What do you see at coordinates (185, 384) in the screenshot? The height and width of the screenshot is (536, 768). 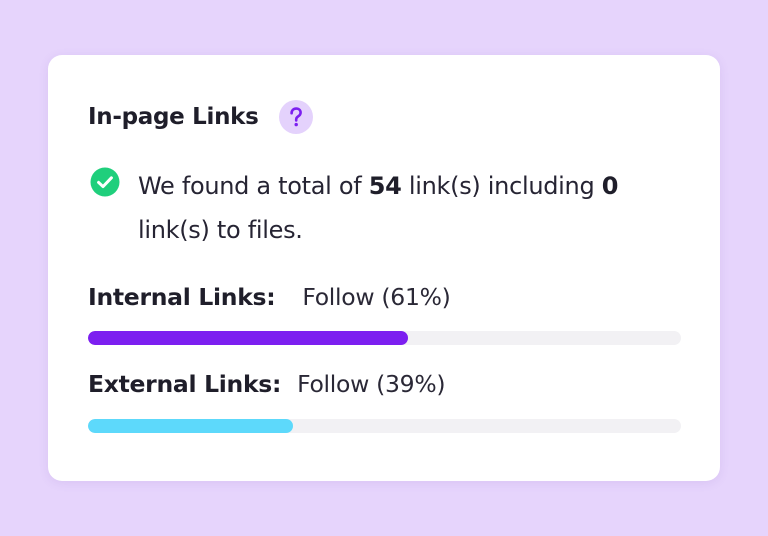 I see `external-links-label: External Links:` at bounding box center [185, 384].